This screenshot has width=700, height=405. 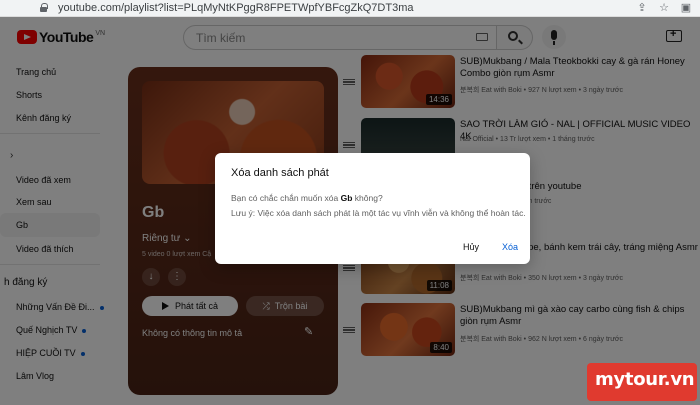 I want to click on share-icon: ⇪, so click(x=642, y=8).